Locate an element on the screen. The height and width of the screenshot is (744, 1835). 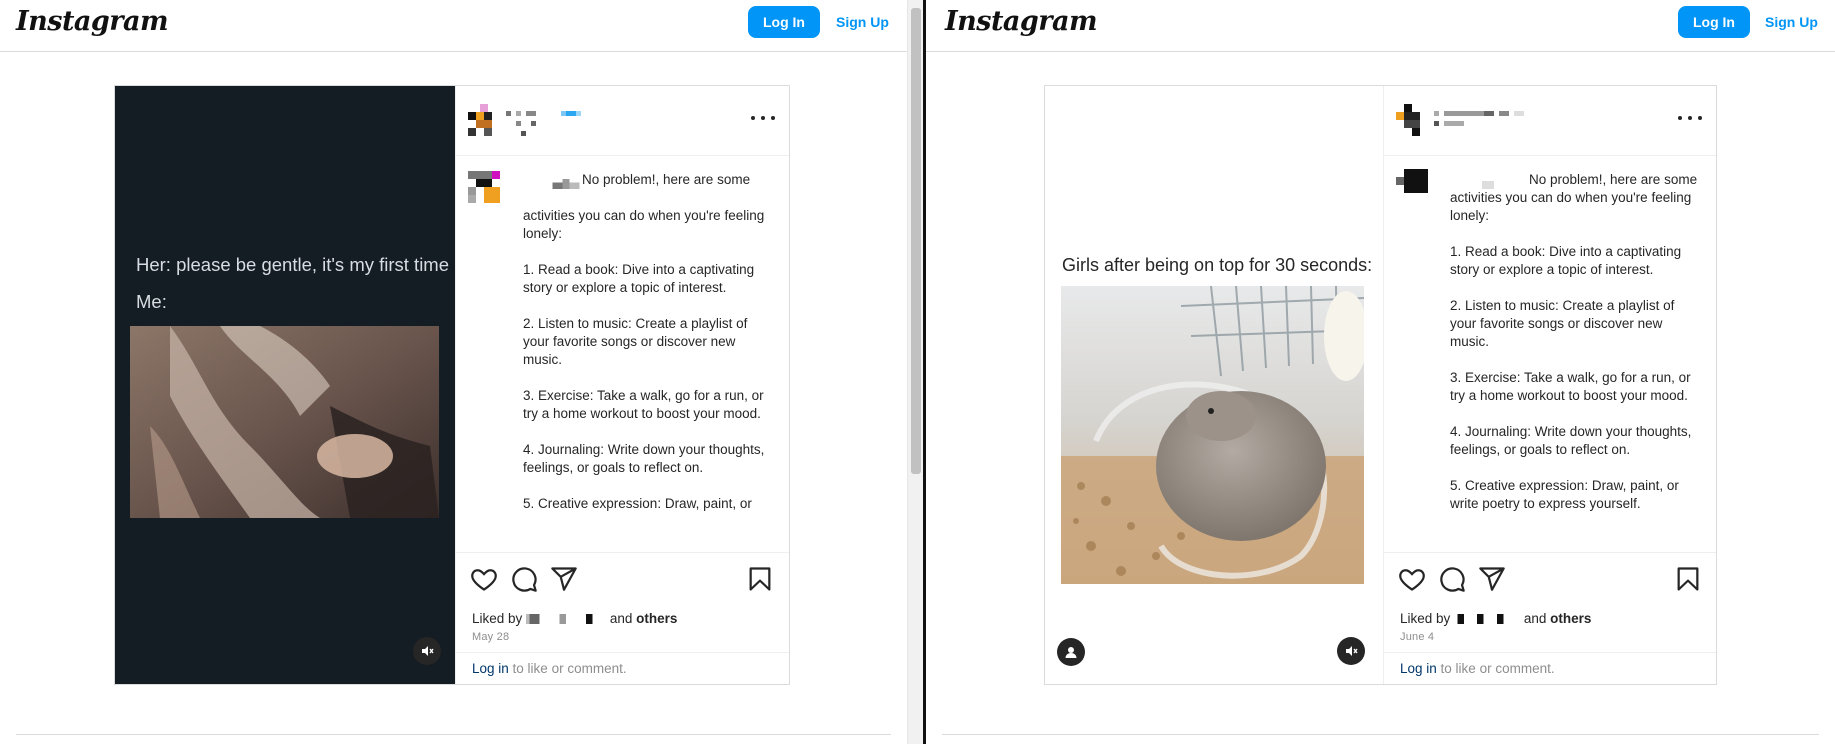
meme-caption-line: Girls after being on top for 30 seconds: is located at coordinates (1217, 265).